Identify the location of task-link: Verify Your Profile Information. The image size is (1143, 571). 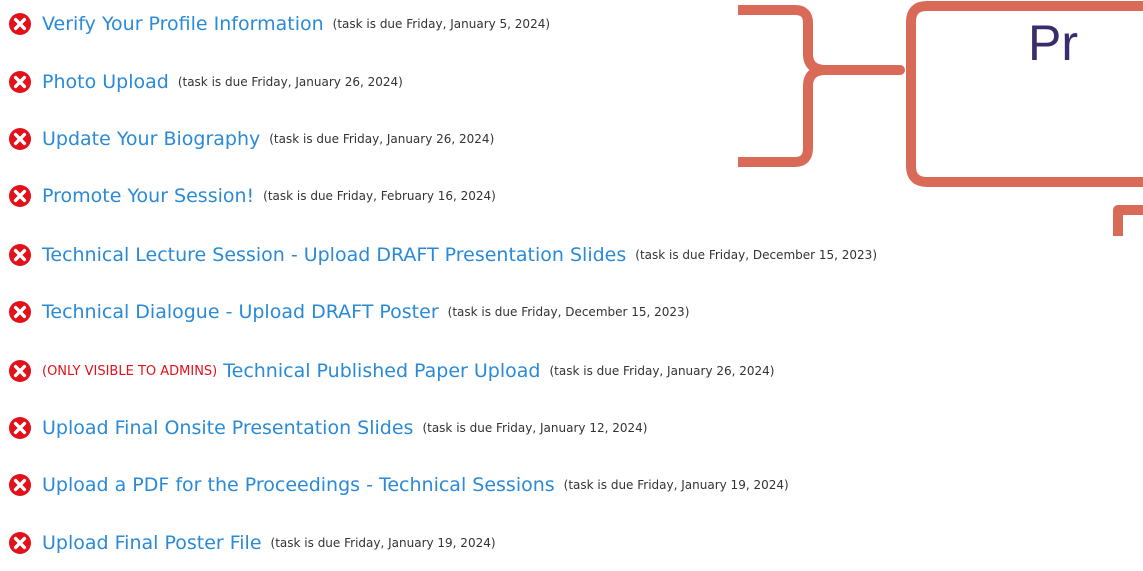
(183, 24).